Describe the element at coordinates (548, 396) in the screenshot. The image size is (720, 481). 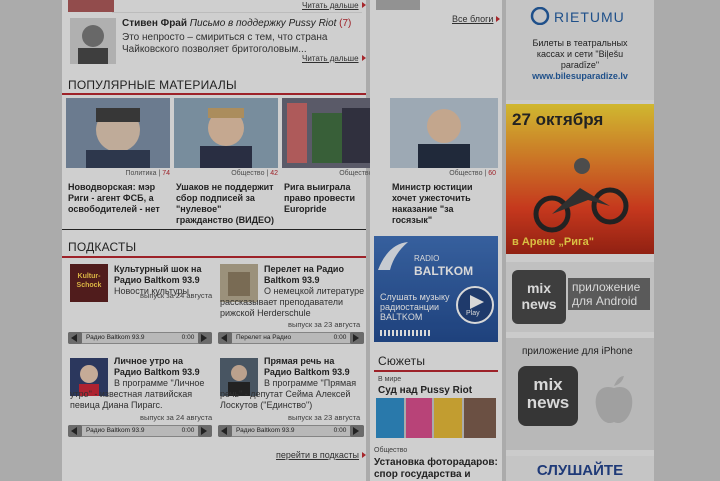
I see `mix-logo-2: mix news` at that location.